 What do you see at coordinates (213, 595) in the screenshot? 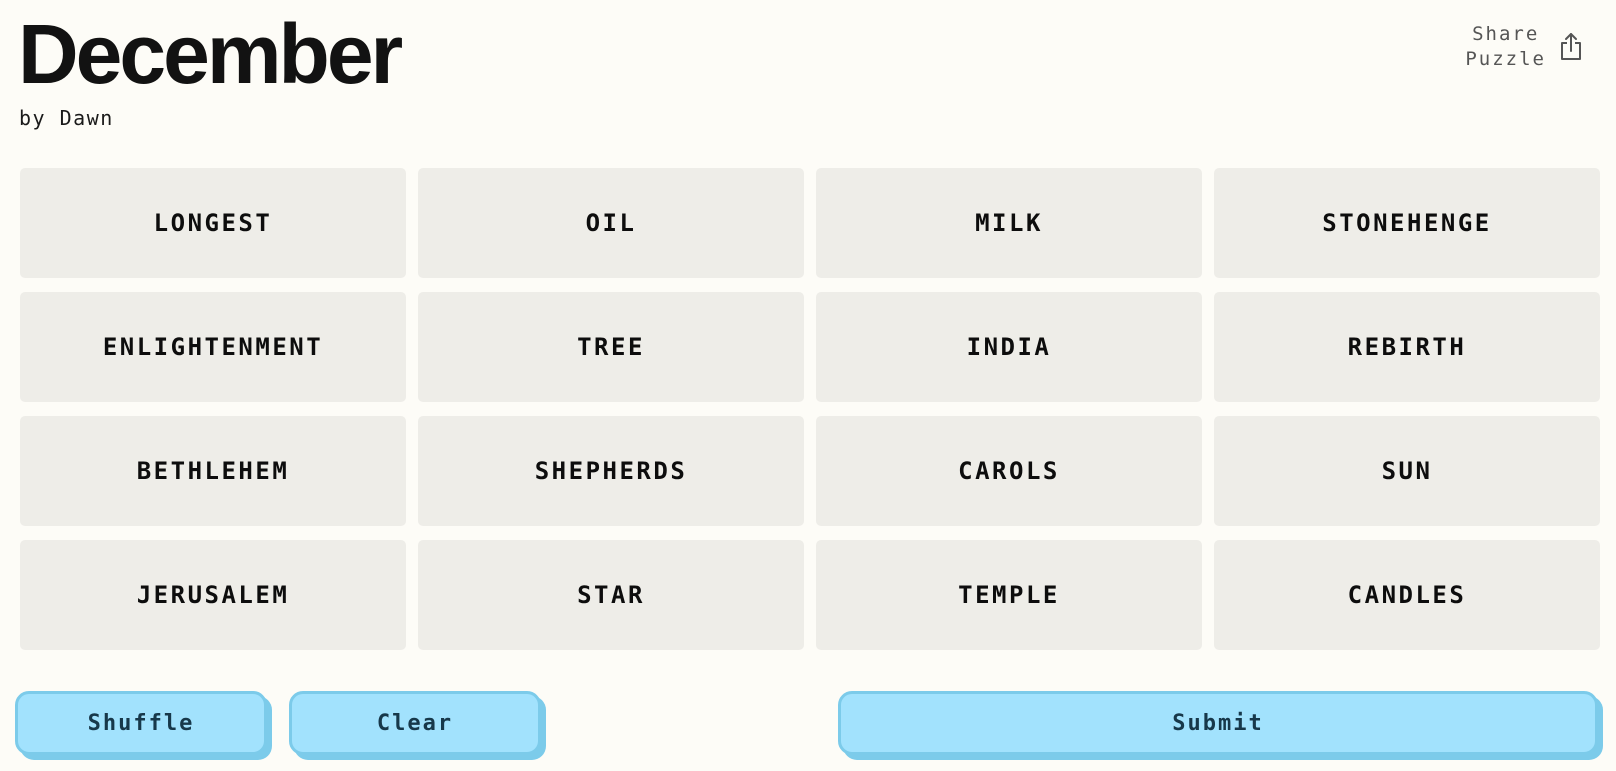
I see `word-tile: JERUSALEM` at bounding box center [213, 595].